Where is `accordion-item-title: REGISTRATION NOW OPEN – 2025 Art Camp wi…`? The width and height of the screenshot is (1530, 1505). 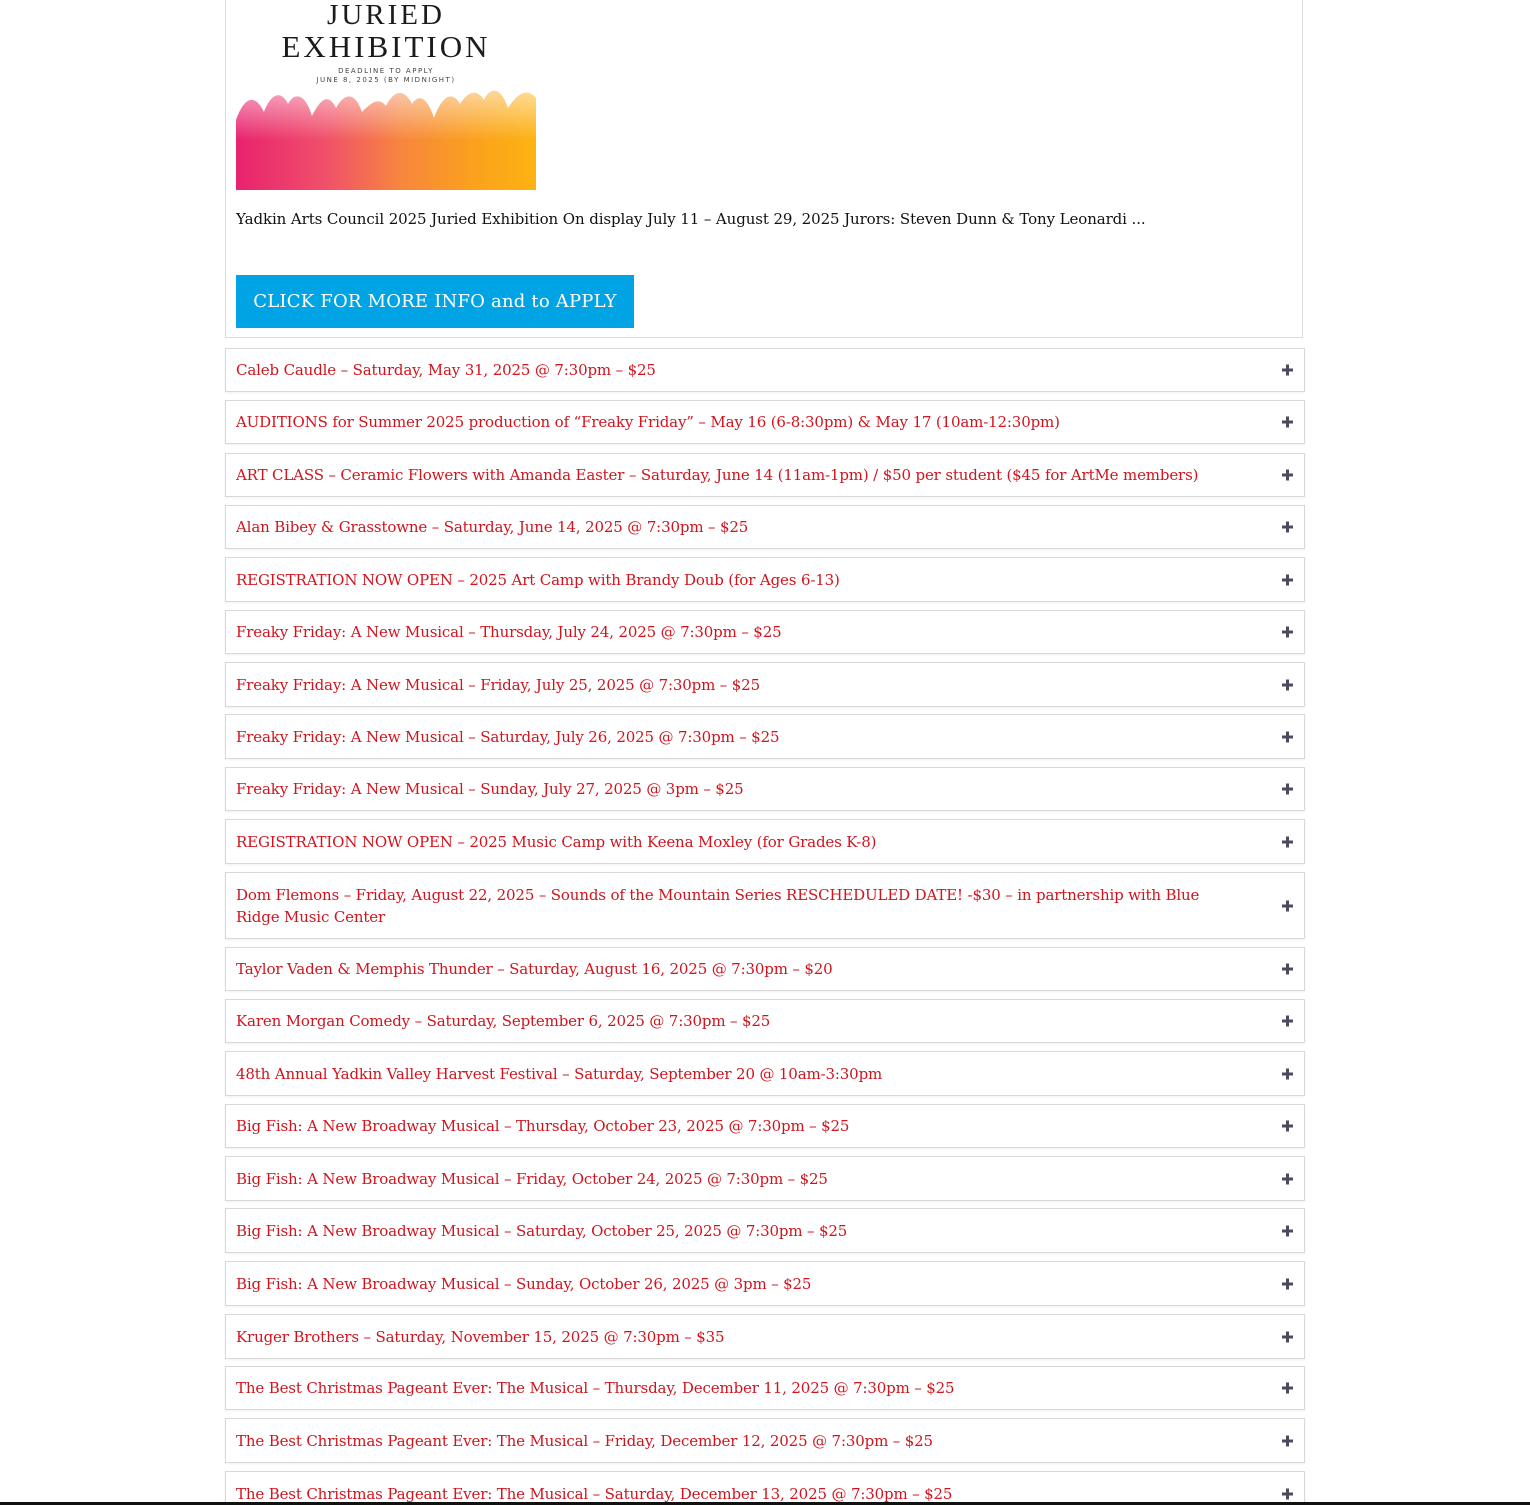
accordion-item-title: REGISTRATION NOW OPEN – 2025 Art Camp wi… is located at coordinates (740, 580).